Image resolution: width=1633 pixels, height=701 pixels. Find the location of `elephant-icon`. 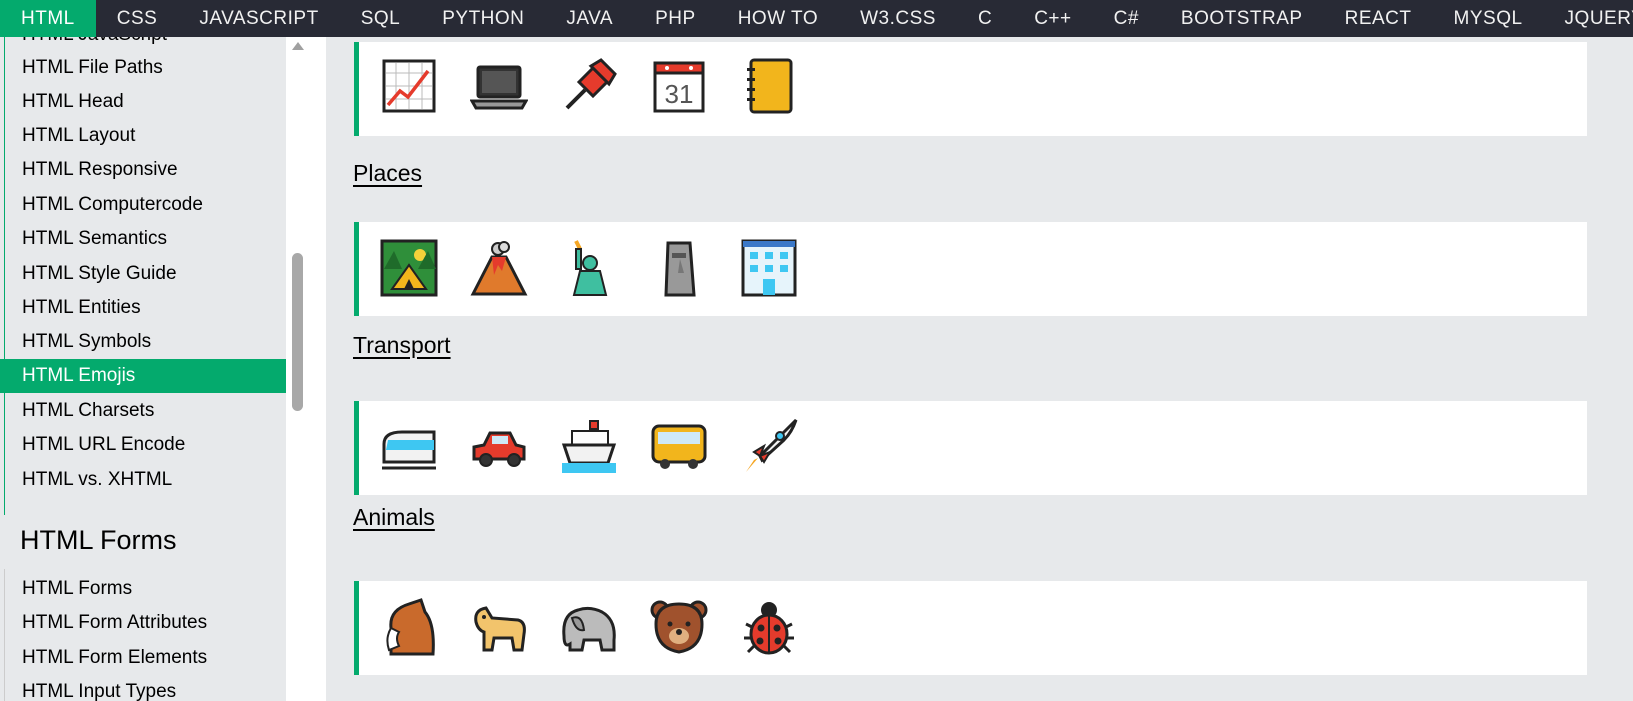

elephant-icon is located at coordinates (589, 627).